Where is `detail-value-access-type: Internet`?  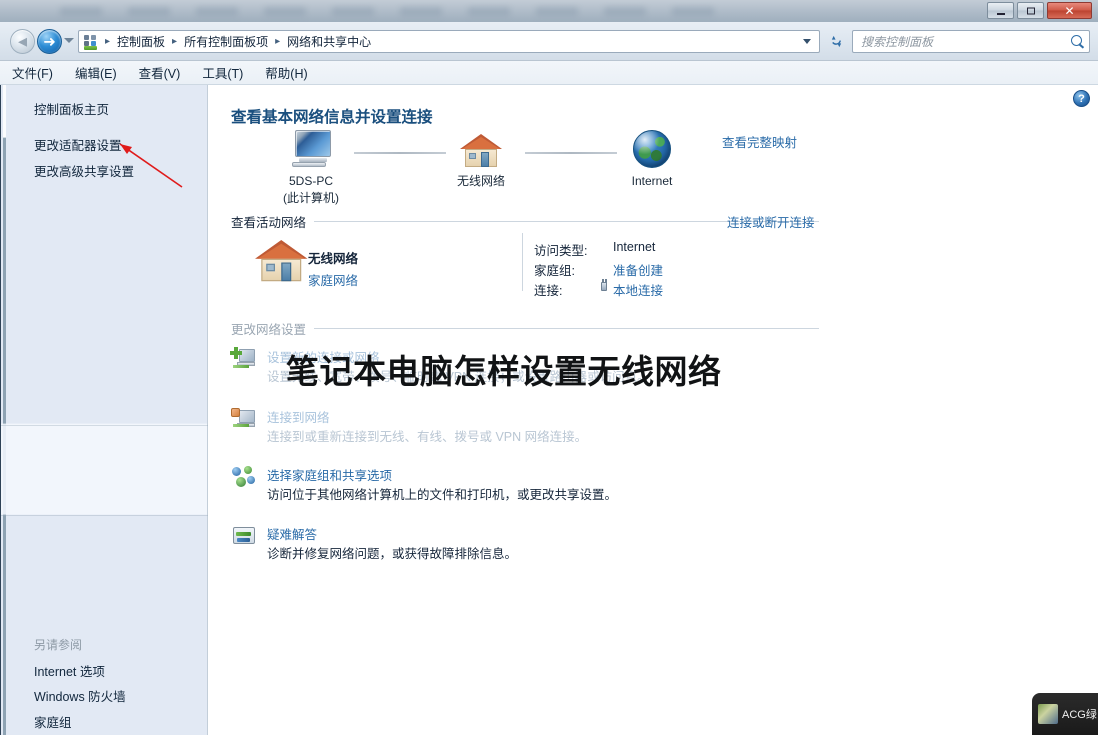 detail-value-access-type: Internet is located at coordinates (634, 247).